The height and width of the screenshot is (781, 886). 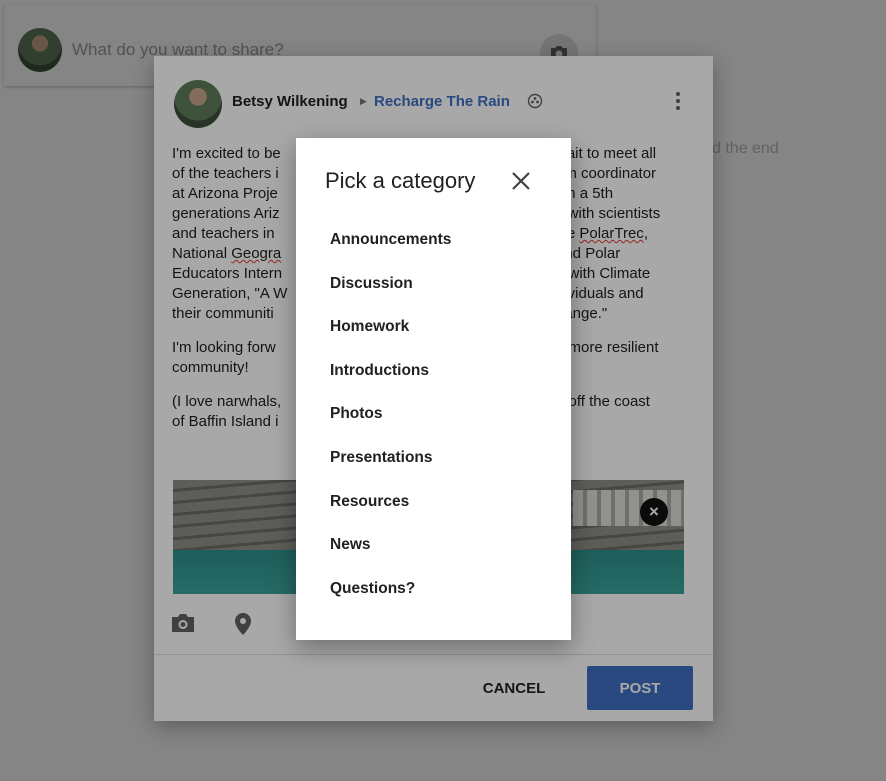 I want to click on category-item: Photos, so click(x=390, y=418).